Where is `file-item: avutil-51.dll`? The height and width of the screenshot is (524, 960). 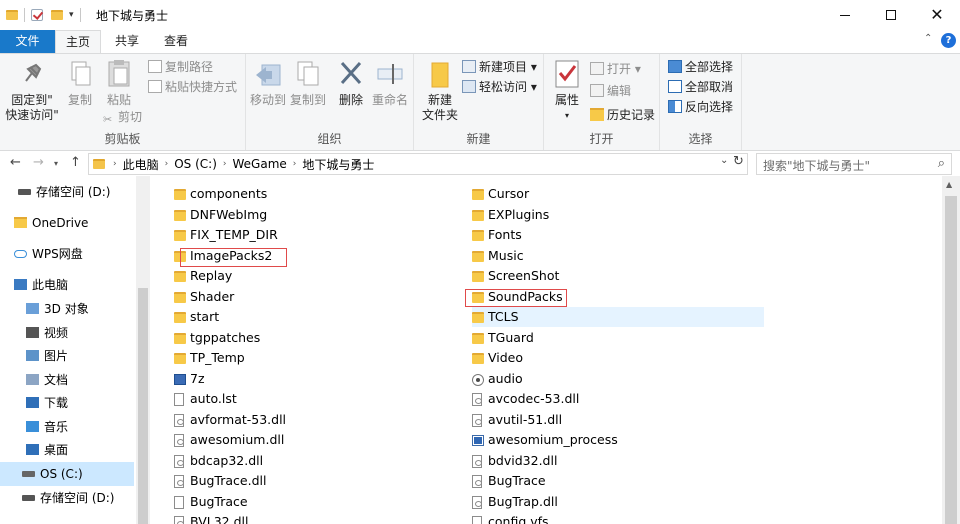
file-item: avutil-51.dll is located at coordinates (607, 420).